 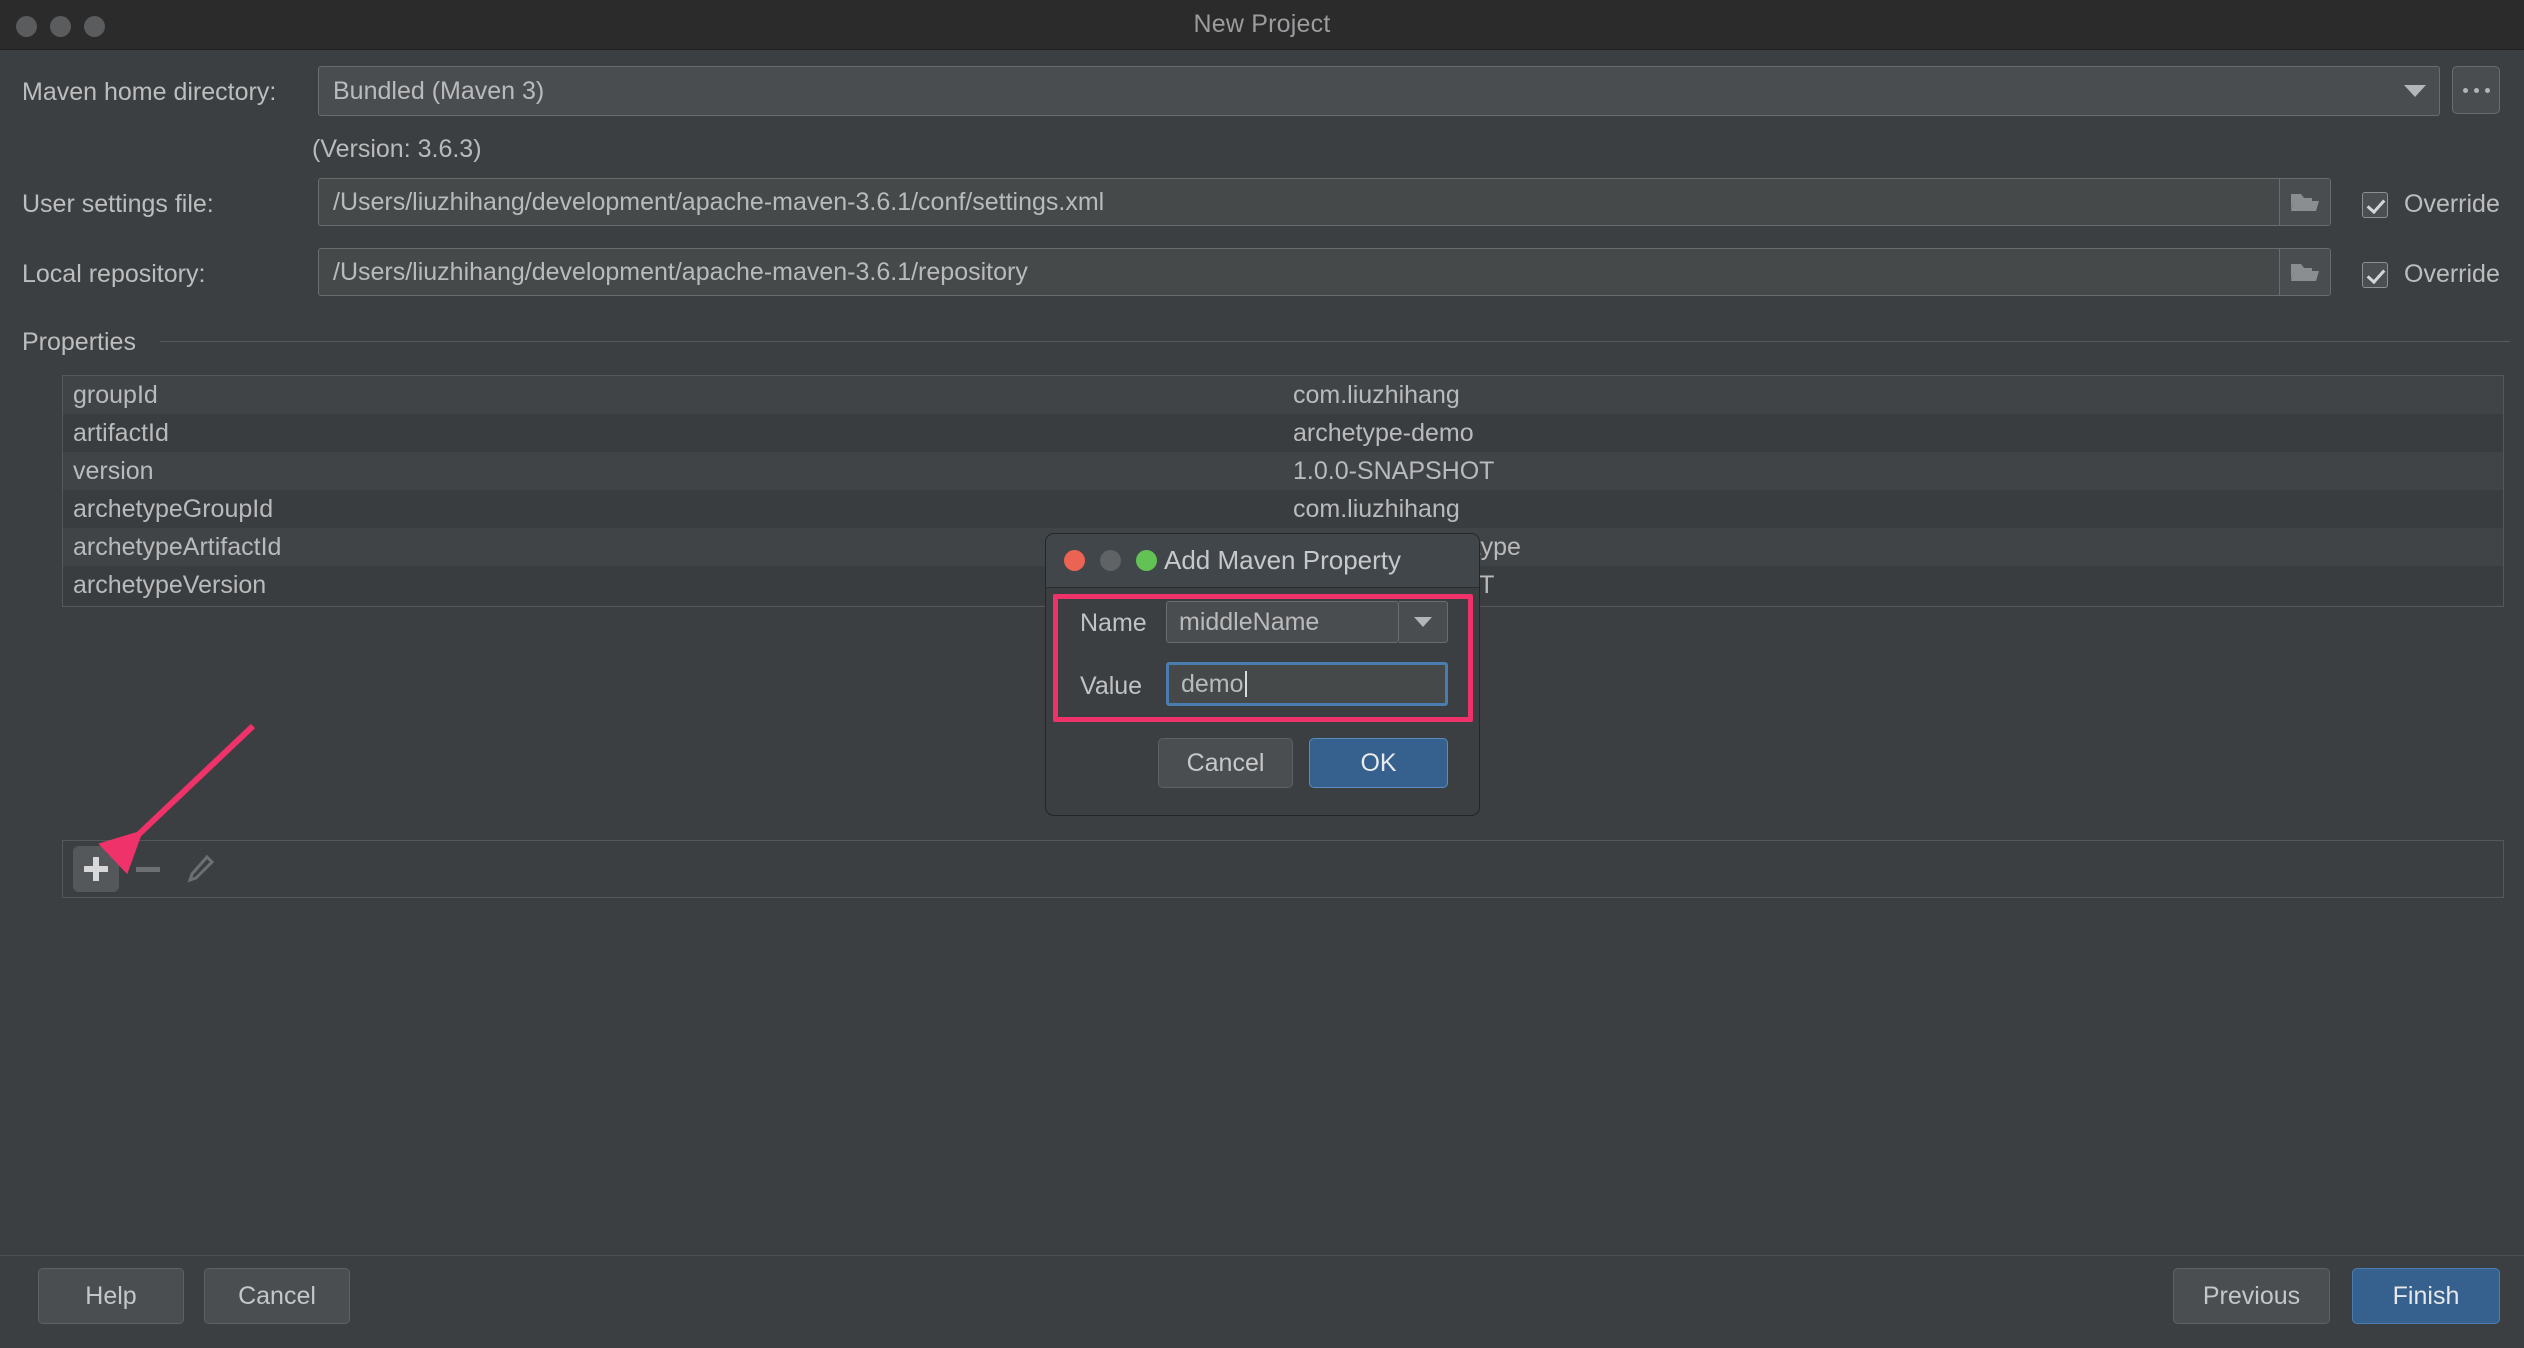 I want to click on property-name: archetypeGroupId, so click(x=173, y=508).